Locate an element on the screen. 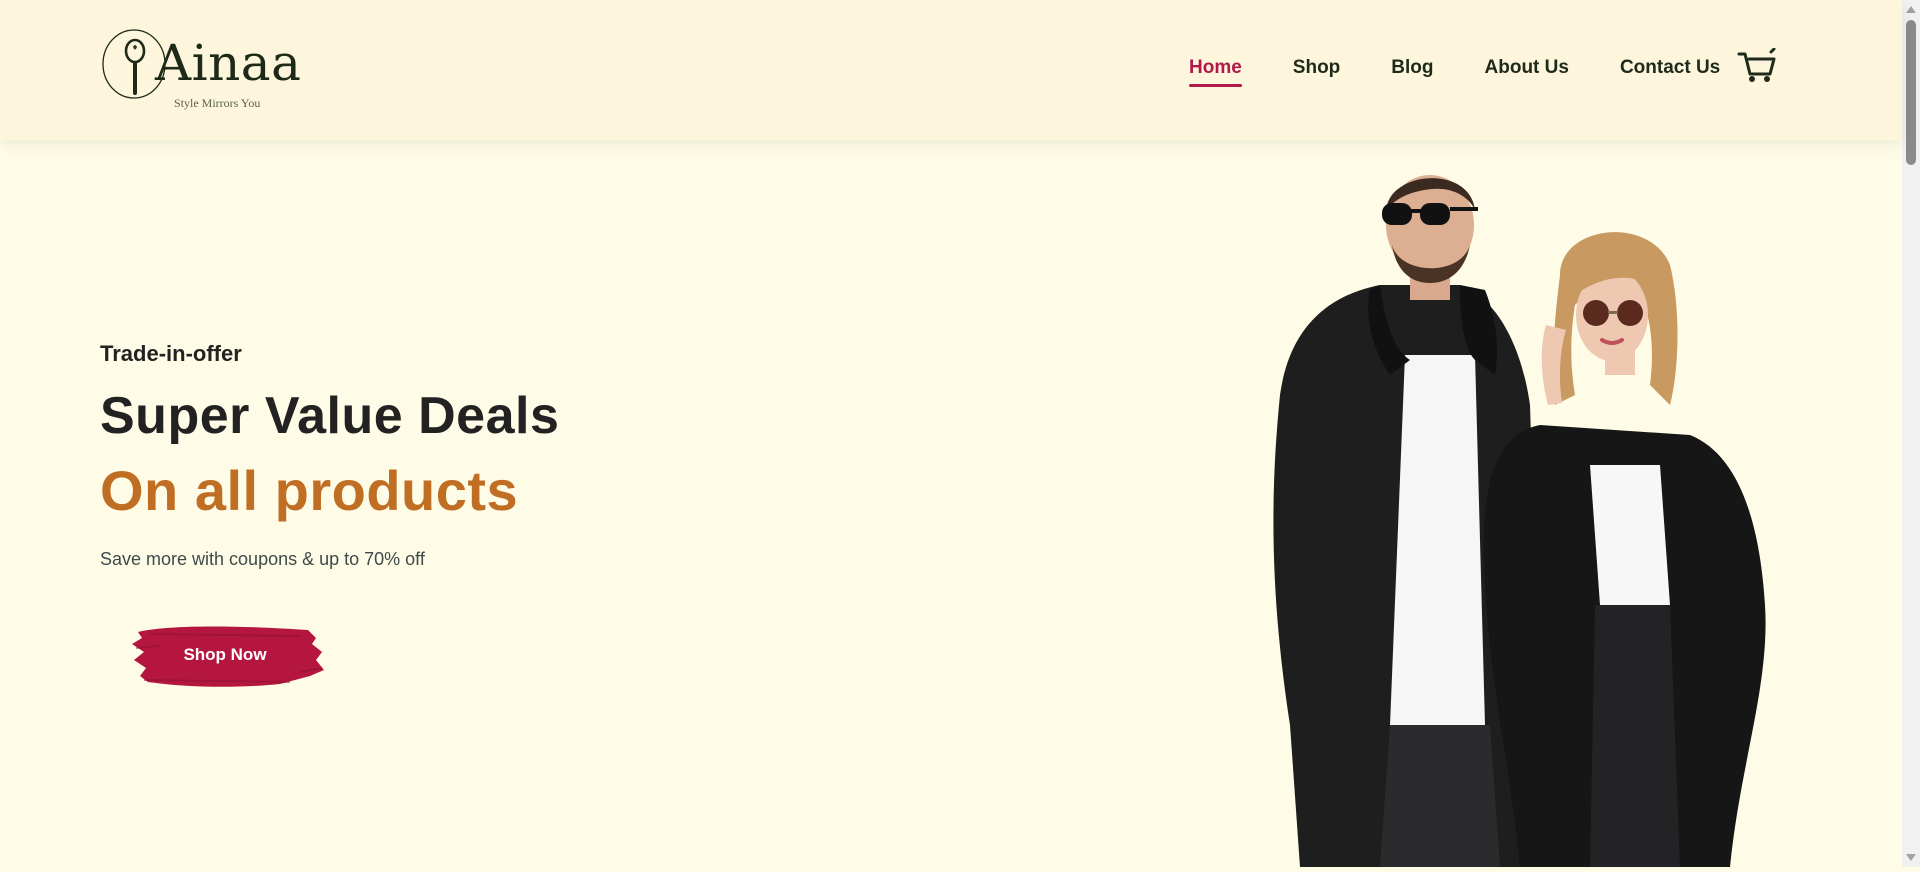 The width and height of the screenshot is (1920, 872). hero-headline: Super Value Deals is located at coordinates (330, 416).